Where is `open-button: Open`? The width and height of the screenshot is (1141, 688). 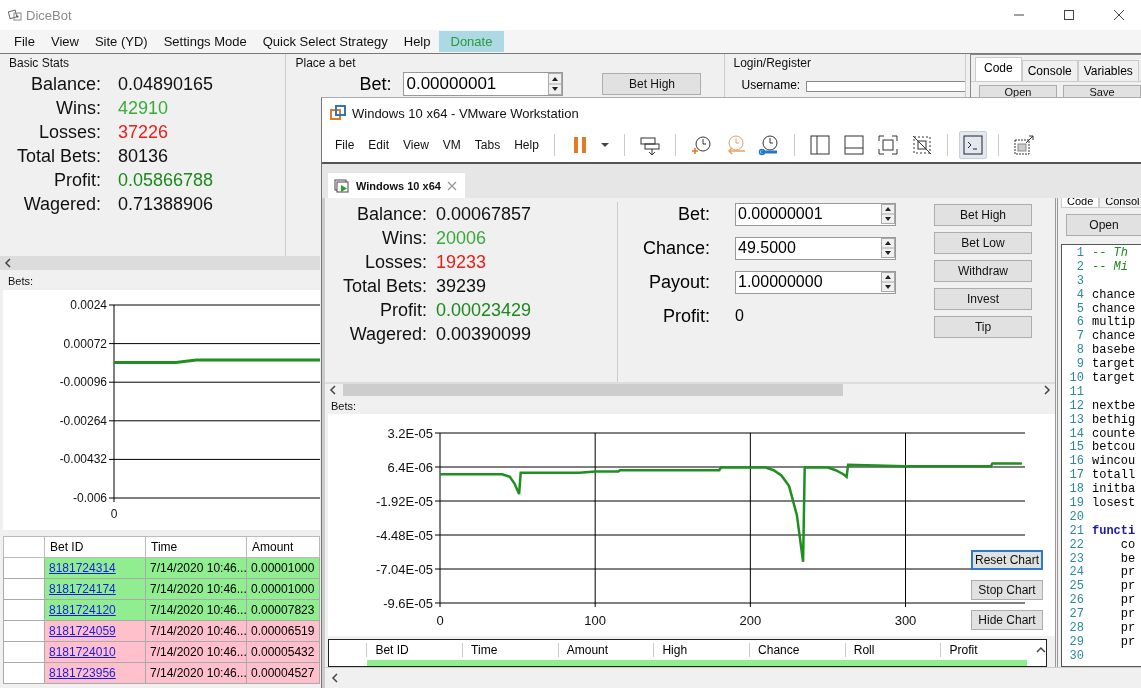 open-button: Open is located at coordinates (1103, 225).